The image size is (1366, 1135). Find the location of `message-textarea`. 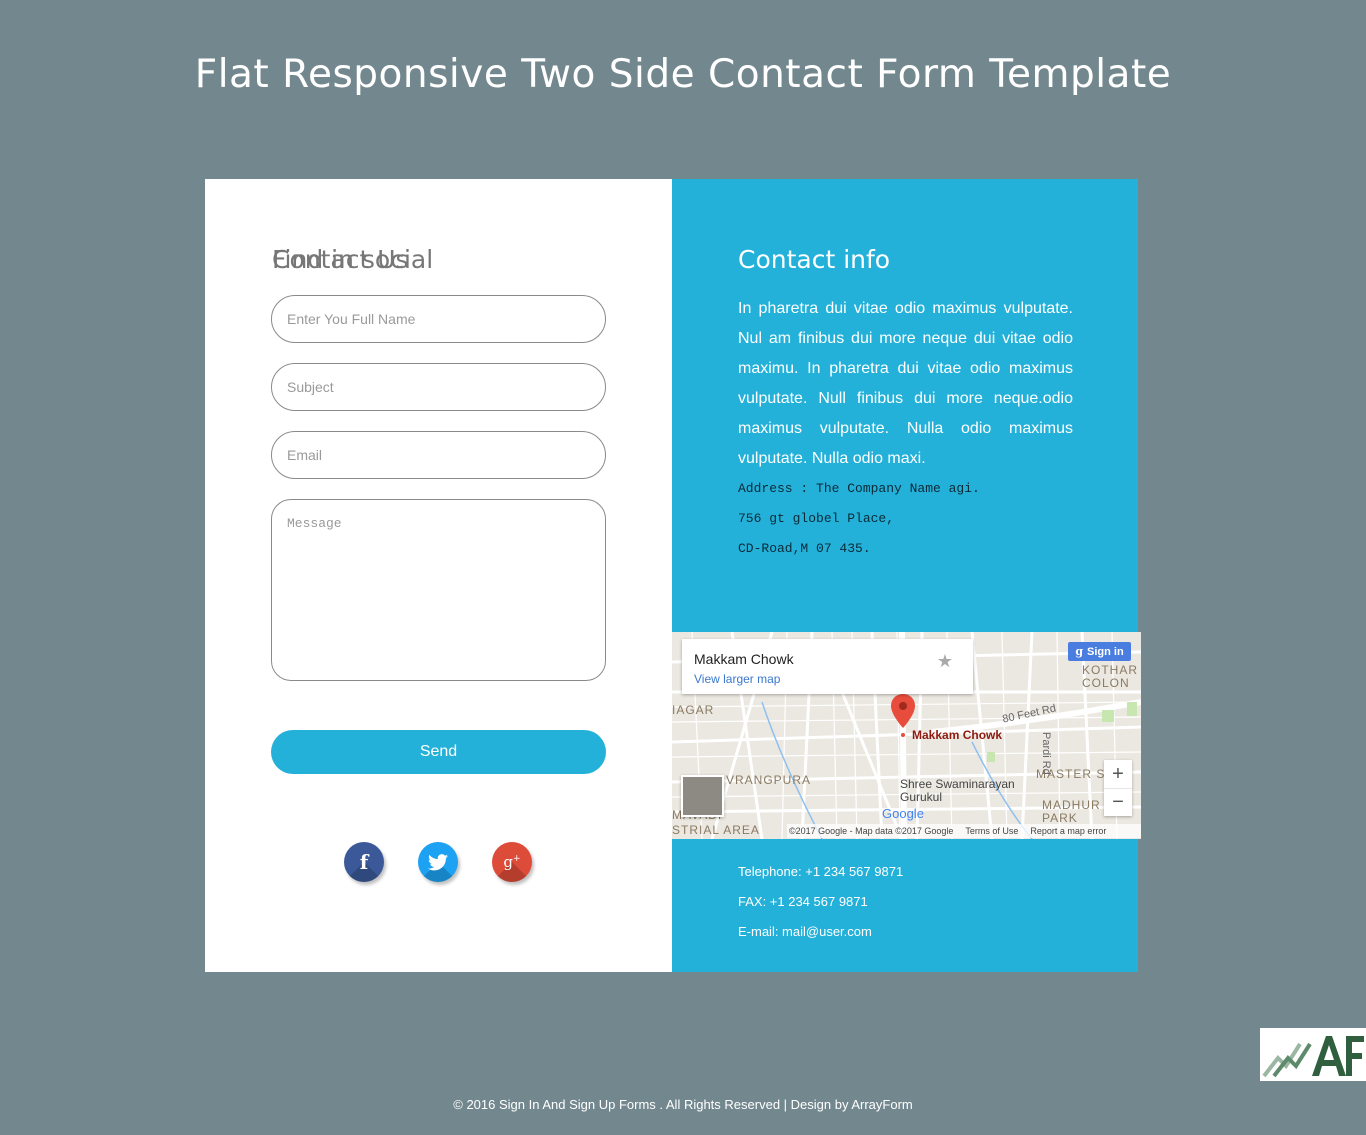

message-textarea is located at coordinates (438, 590).